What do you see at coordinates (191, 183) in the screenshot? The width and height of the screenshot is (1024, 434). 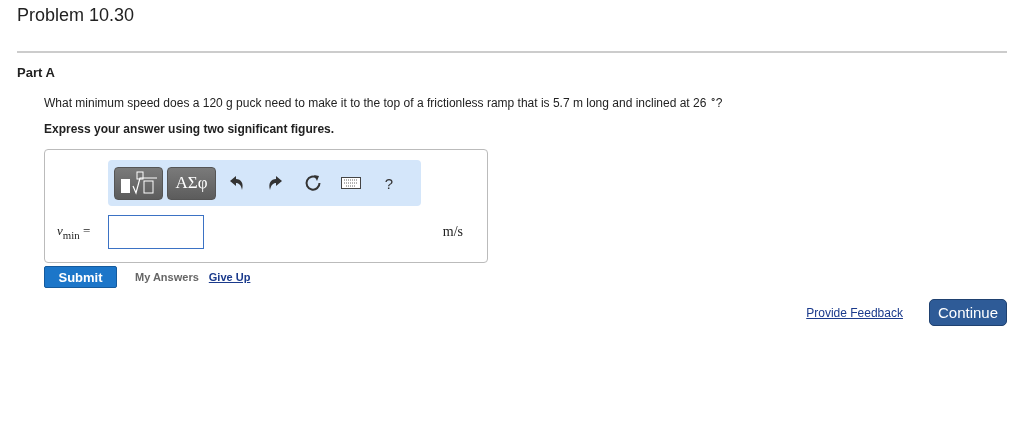 I see `symbols-button: ΑΣφ` at bounding box center [191, 183].